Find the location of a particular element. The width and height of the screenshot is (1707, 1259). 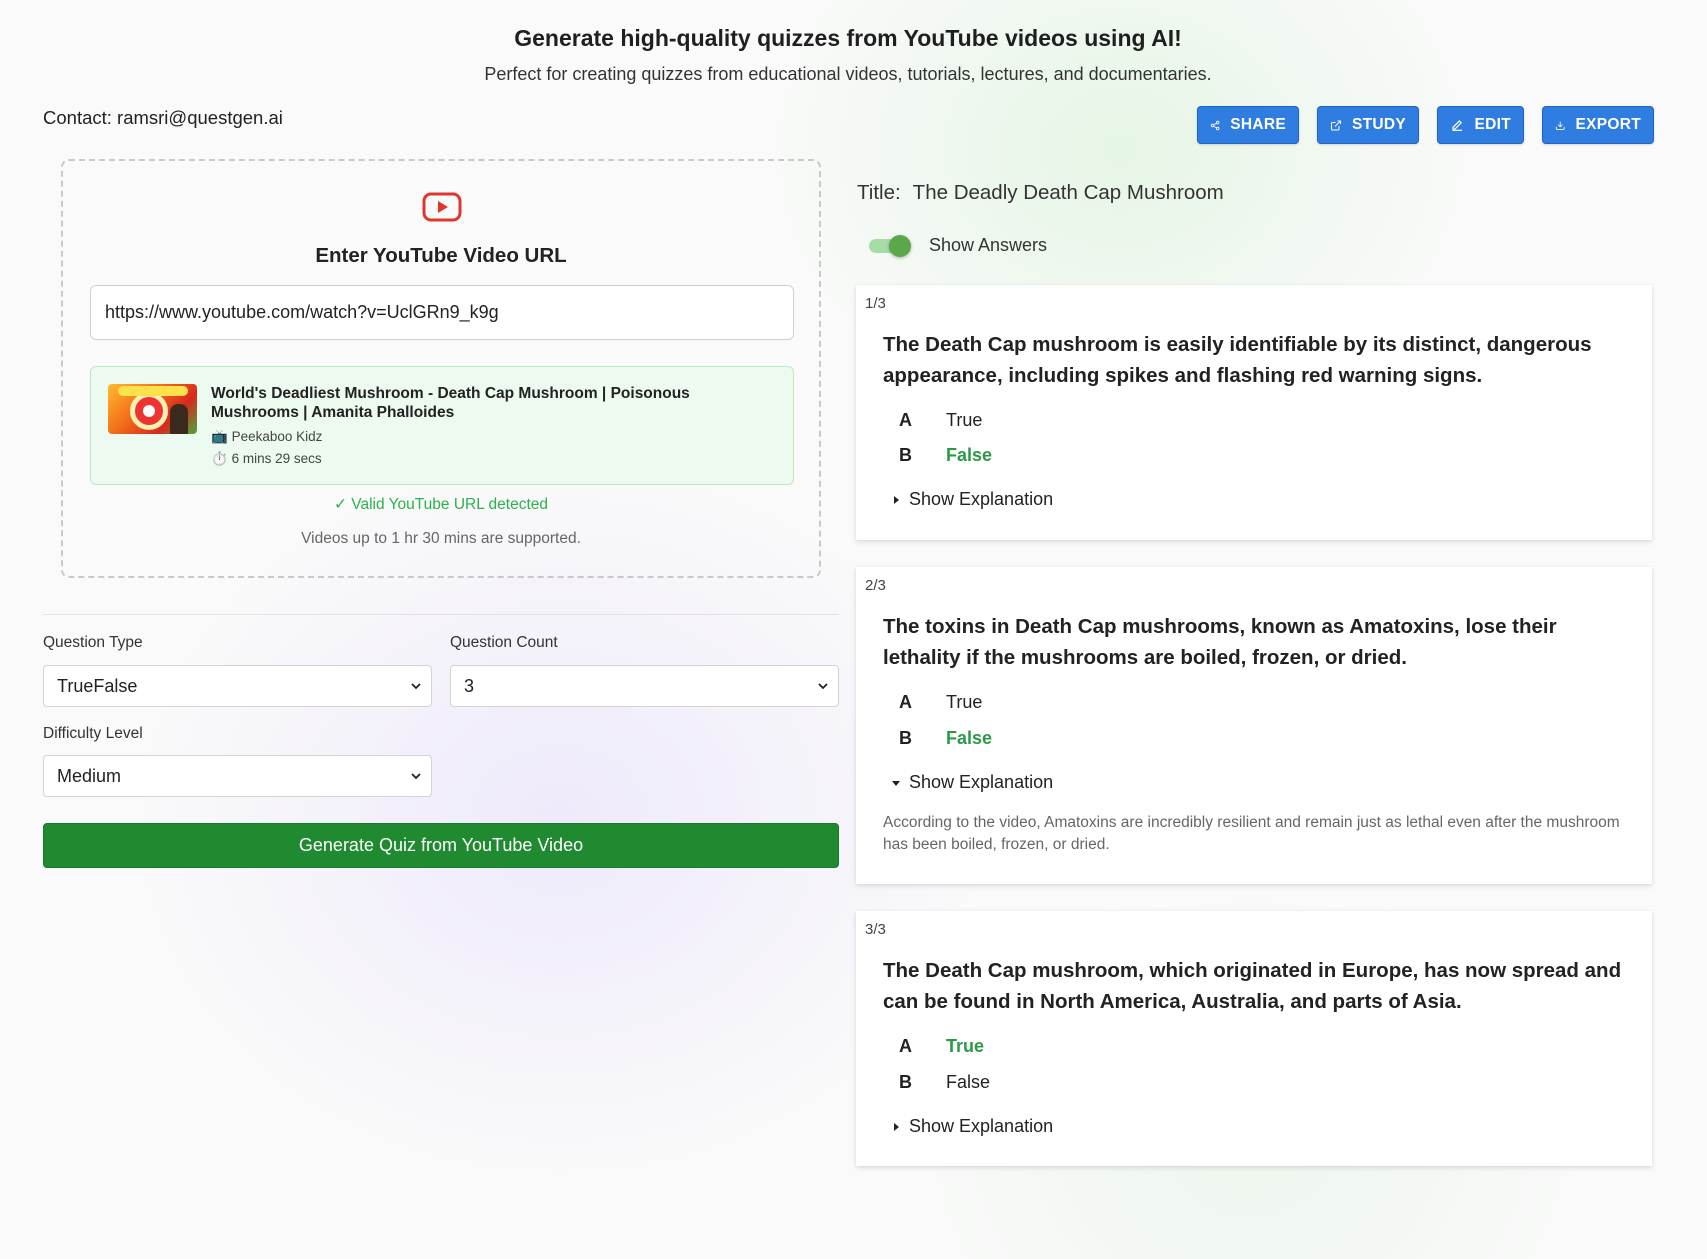

question-type-label: Question Type is located at coordinates (93, 642).